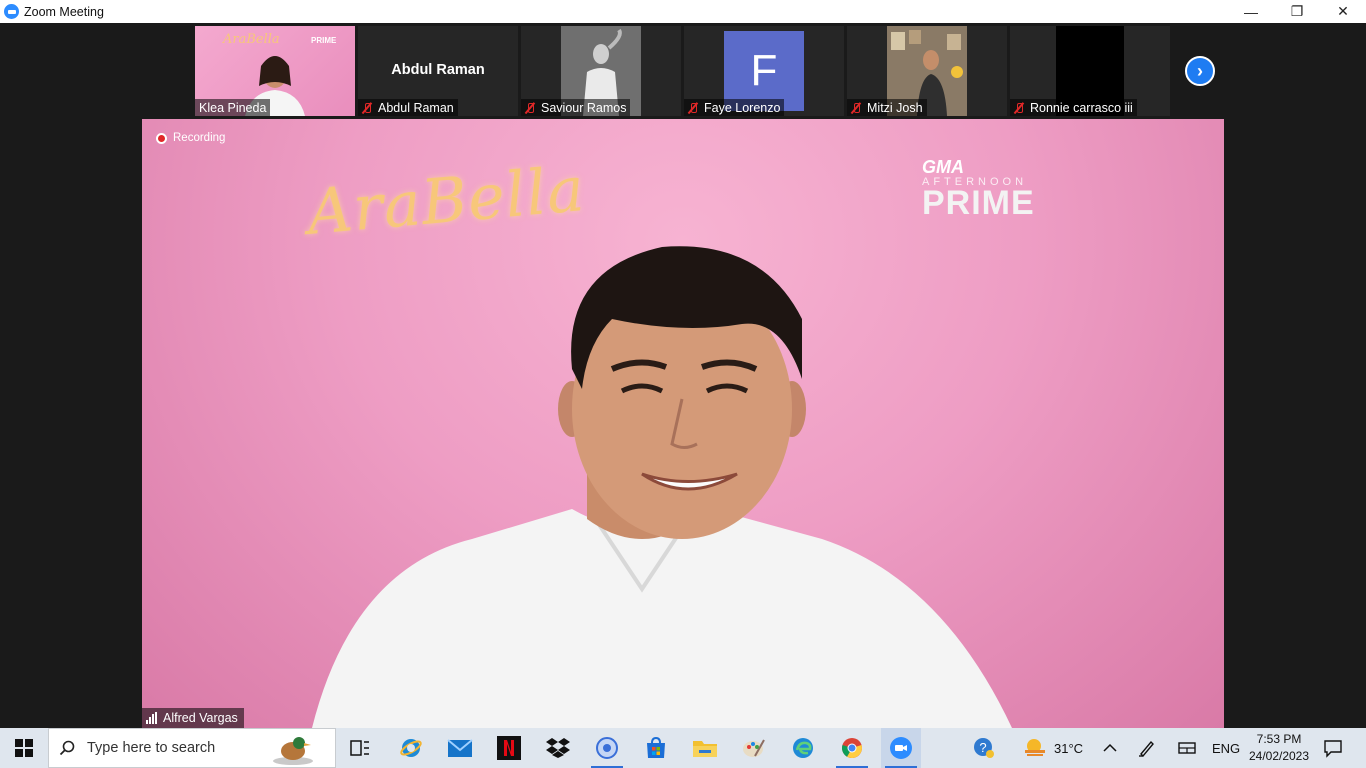 This screenshot has width=1366, height=768. What do you see at coordinates (895, 107) in the screenshot?
I see `participant-name: Mitzi Josh` at bounding box center [895, 107].